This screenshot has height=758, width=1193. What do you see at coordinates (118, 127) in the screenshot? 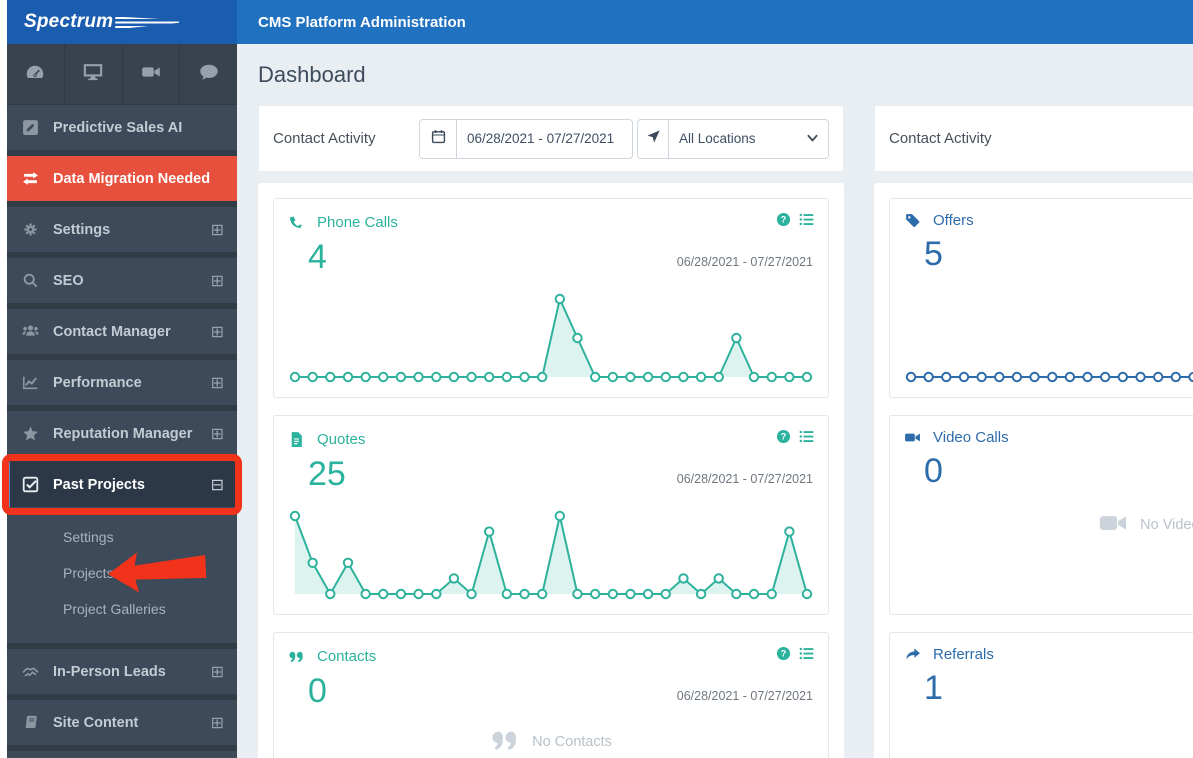
I see `sidebar-item-label: Predictive Sales AI` at bounding box center [118, 127].